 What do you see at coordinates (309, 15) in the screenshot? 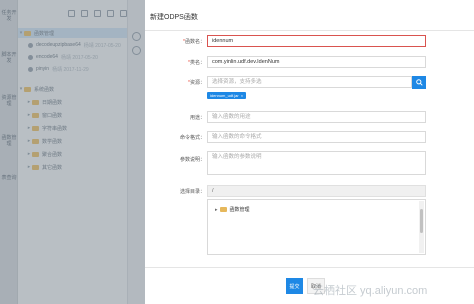
I see `dialog-header: 新建ODPS函数` at bounding box center [309, 15].